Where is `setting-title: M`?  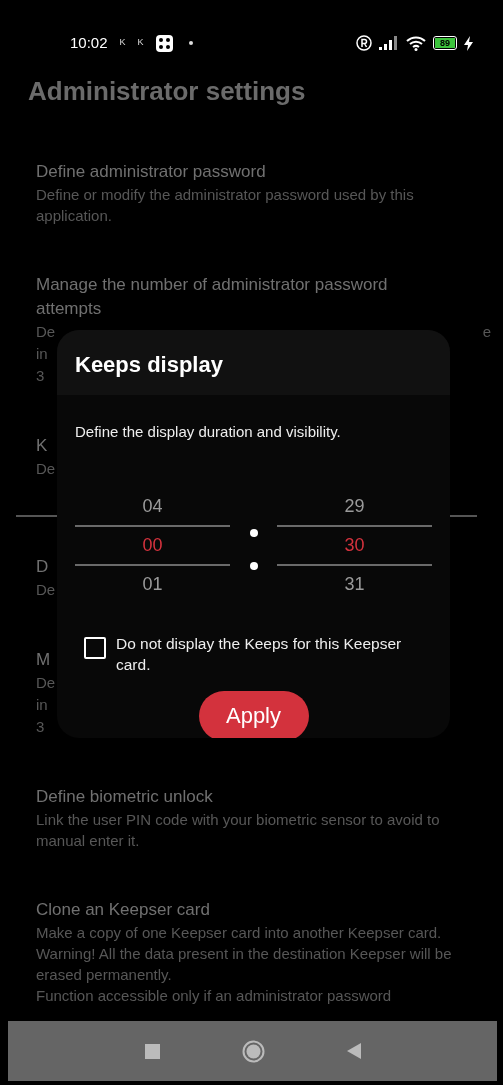 setting-title: M is located at coordinates (43, 660).